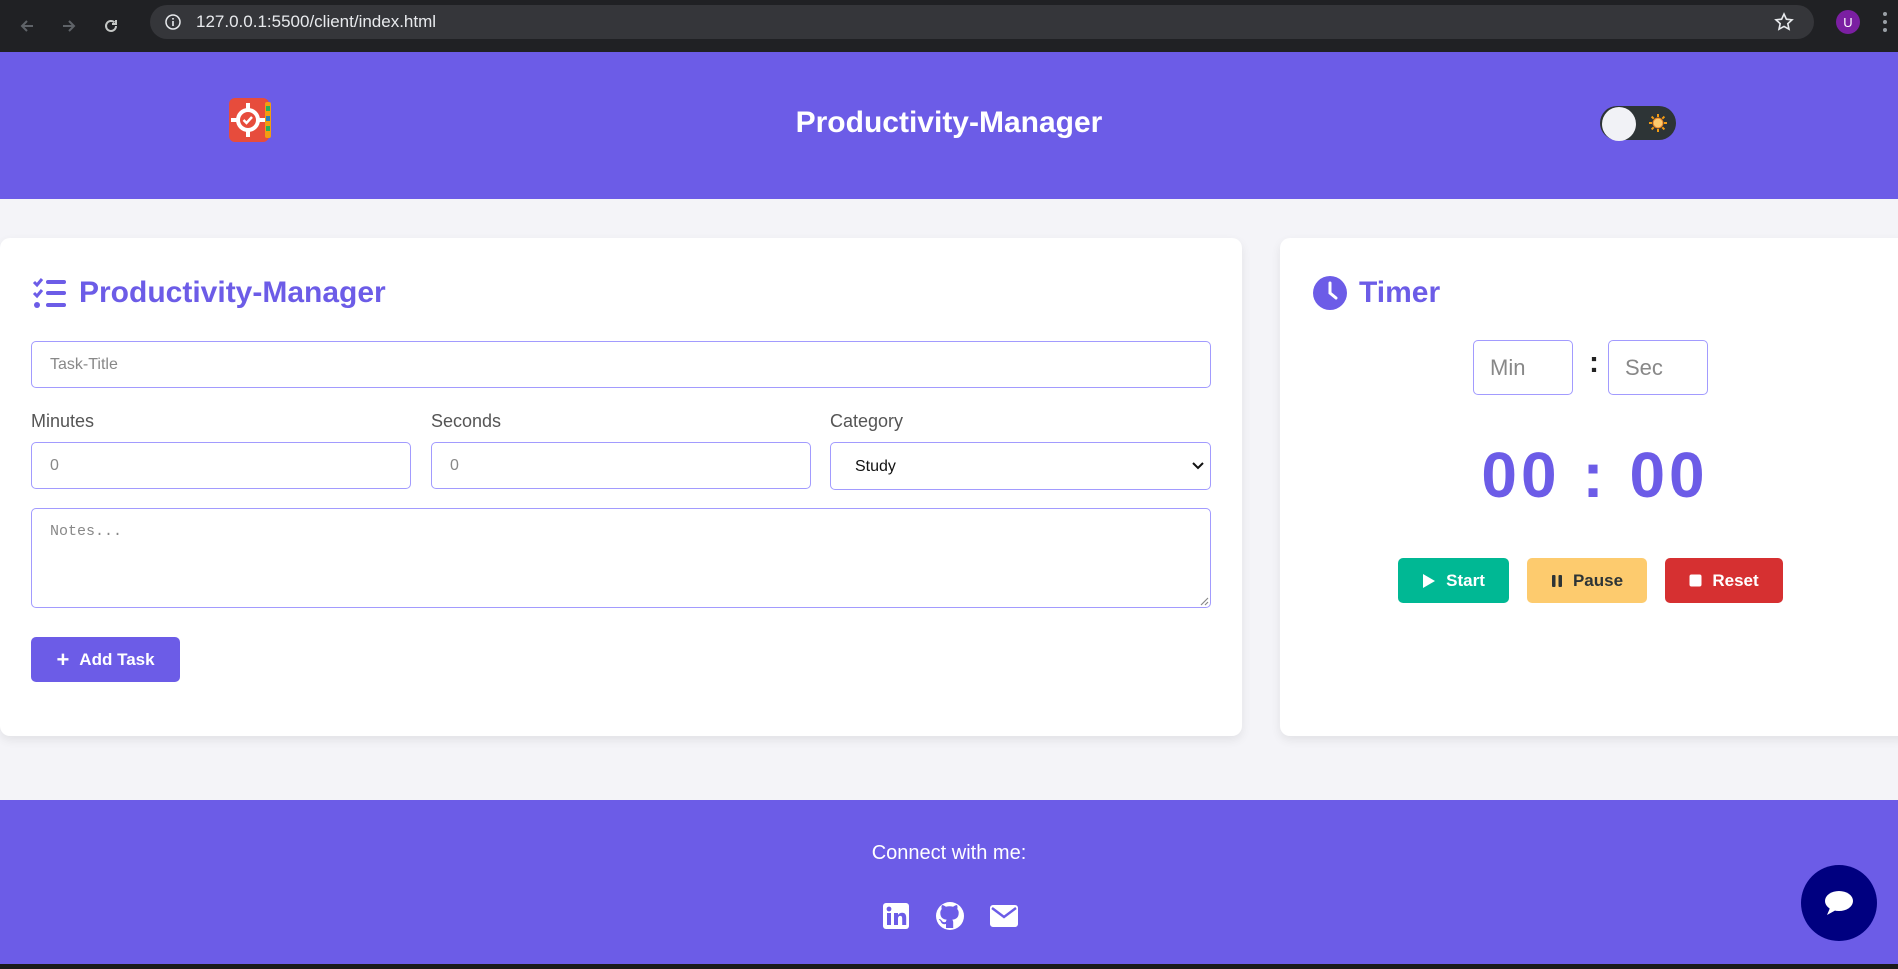 The image size is (1898, 969). I want to click on back-button, so click(27, 26).